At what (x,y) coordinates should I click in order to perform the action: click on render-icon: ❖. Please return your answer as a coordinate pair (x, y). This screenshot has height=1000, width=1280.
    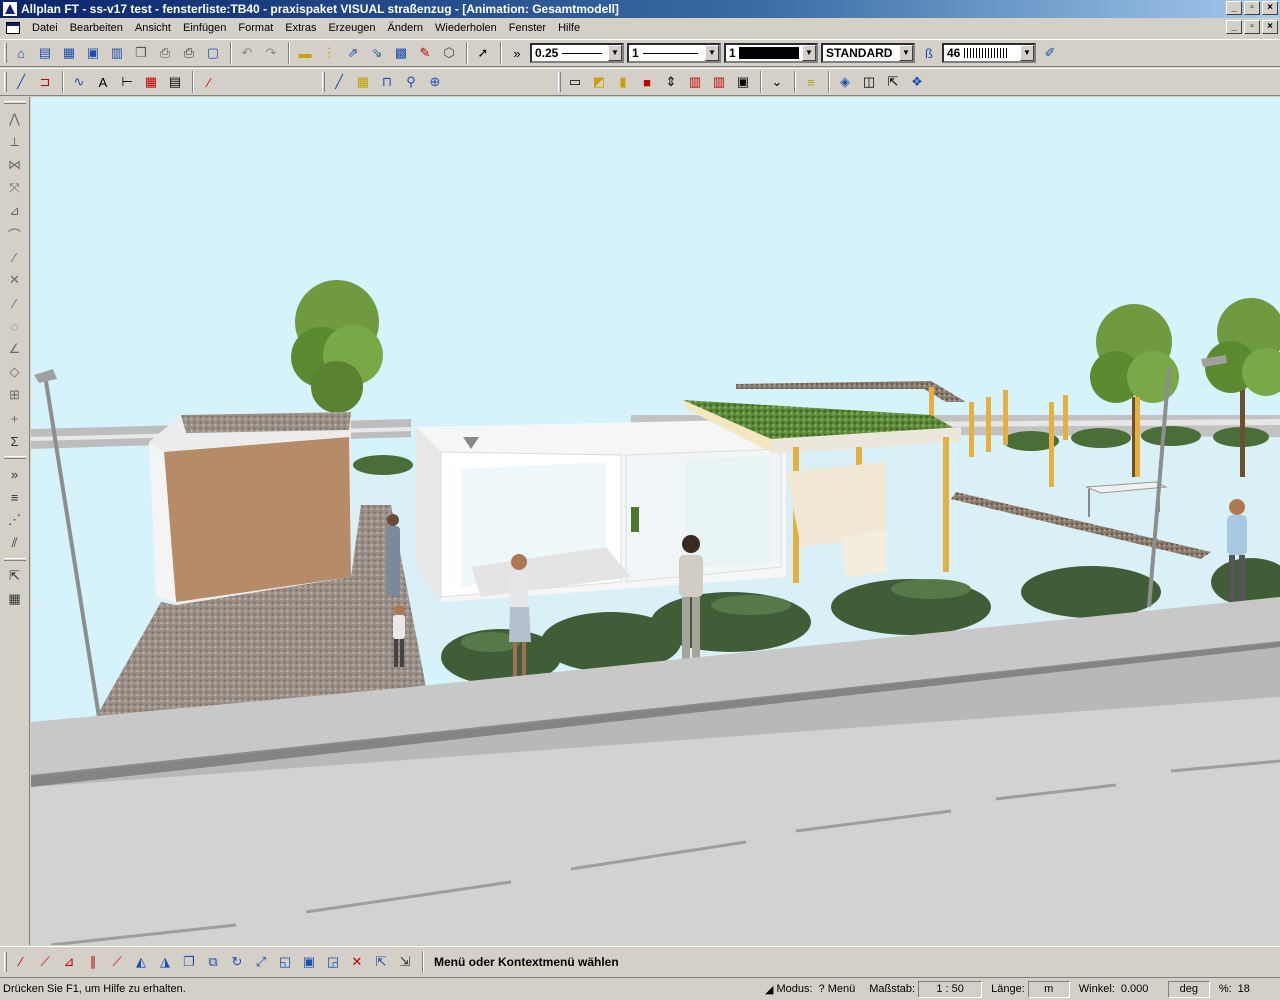
    Looking at the image, I should click on (917, 82).